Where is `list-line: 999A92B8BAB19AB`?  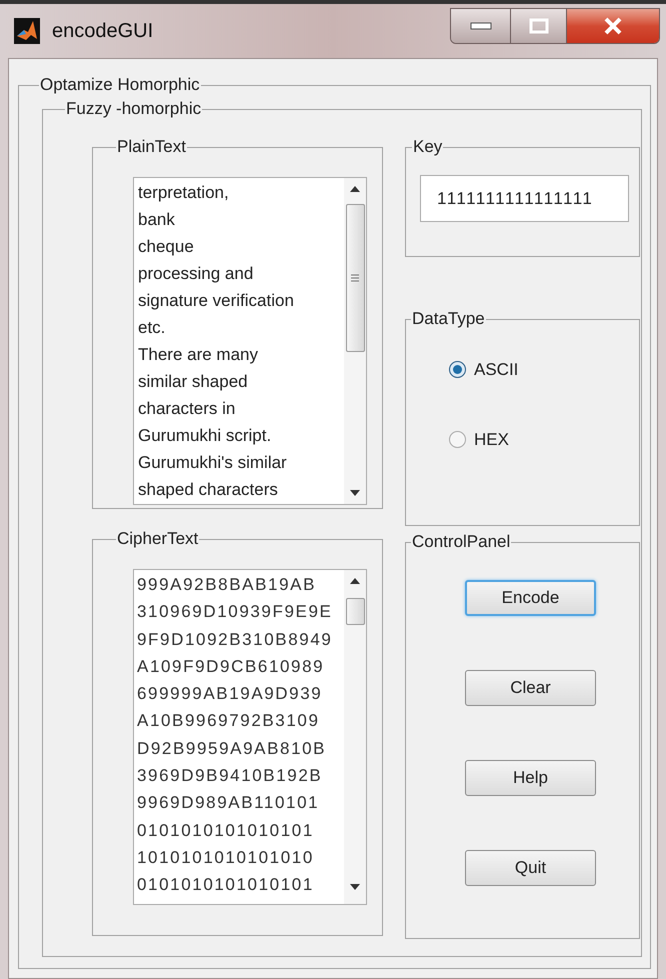
list-line: 999A92B8BAB19AB is located at coordinates (227, 585).